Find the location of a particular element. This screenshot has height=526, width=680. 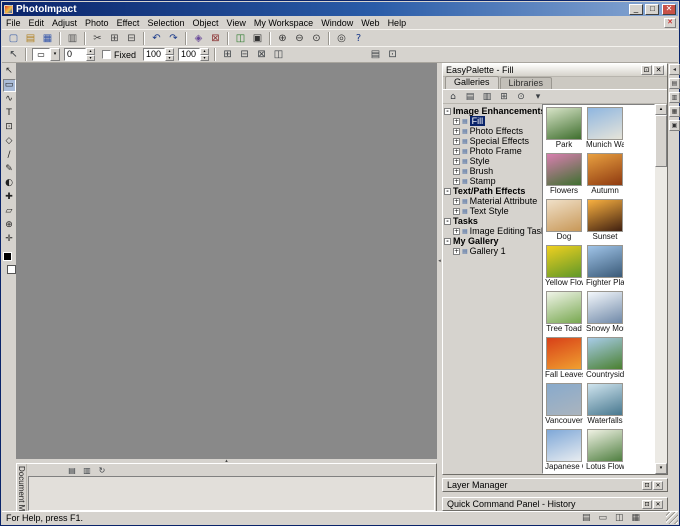

tree-item-brush: + ▦ Brush is located at coordinates (493, 171).